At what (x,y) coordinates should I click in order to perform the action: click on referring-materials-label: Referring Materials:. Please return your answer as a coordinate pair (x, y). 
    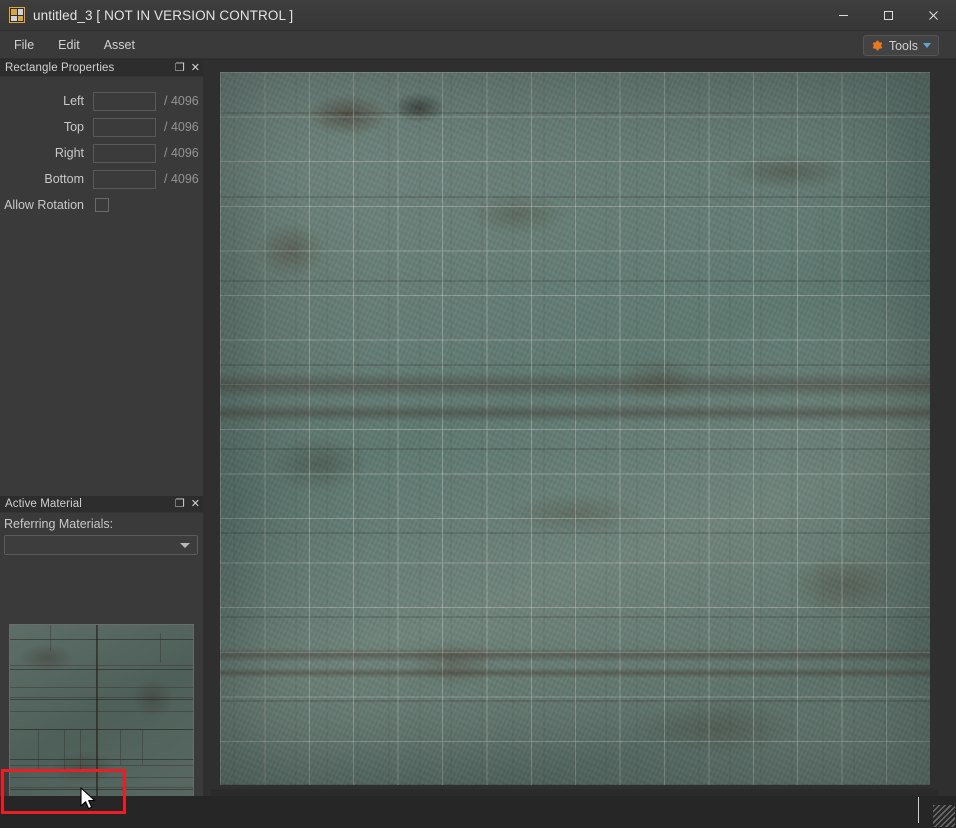
    Looking at the image, I should click on (59, 524).